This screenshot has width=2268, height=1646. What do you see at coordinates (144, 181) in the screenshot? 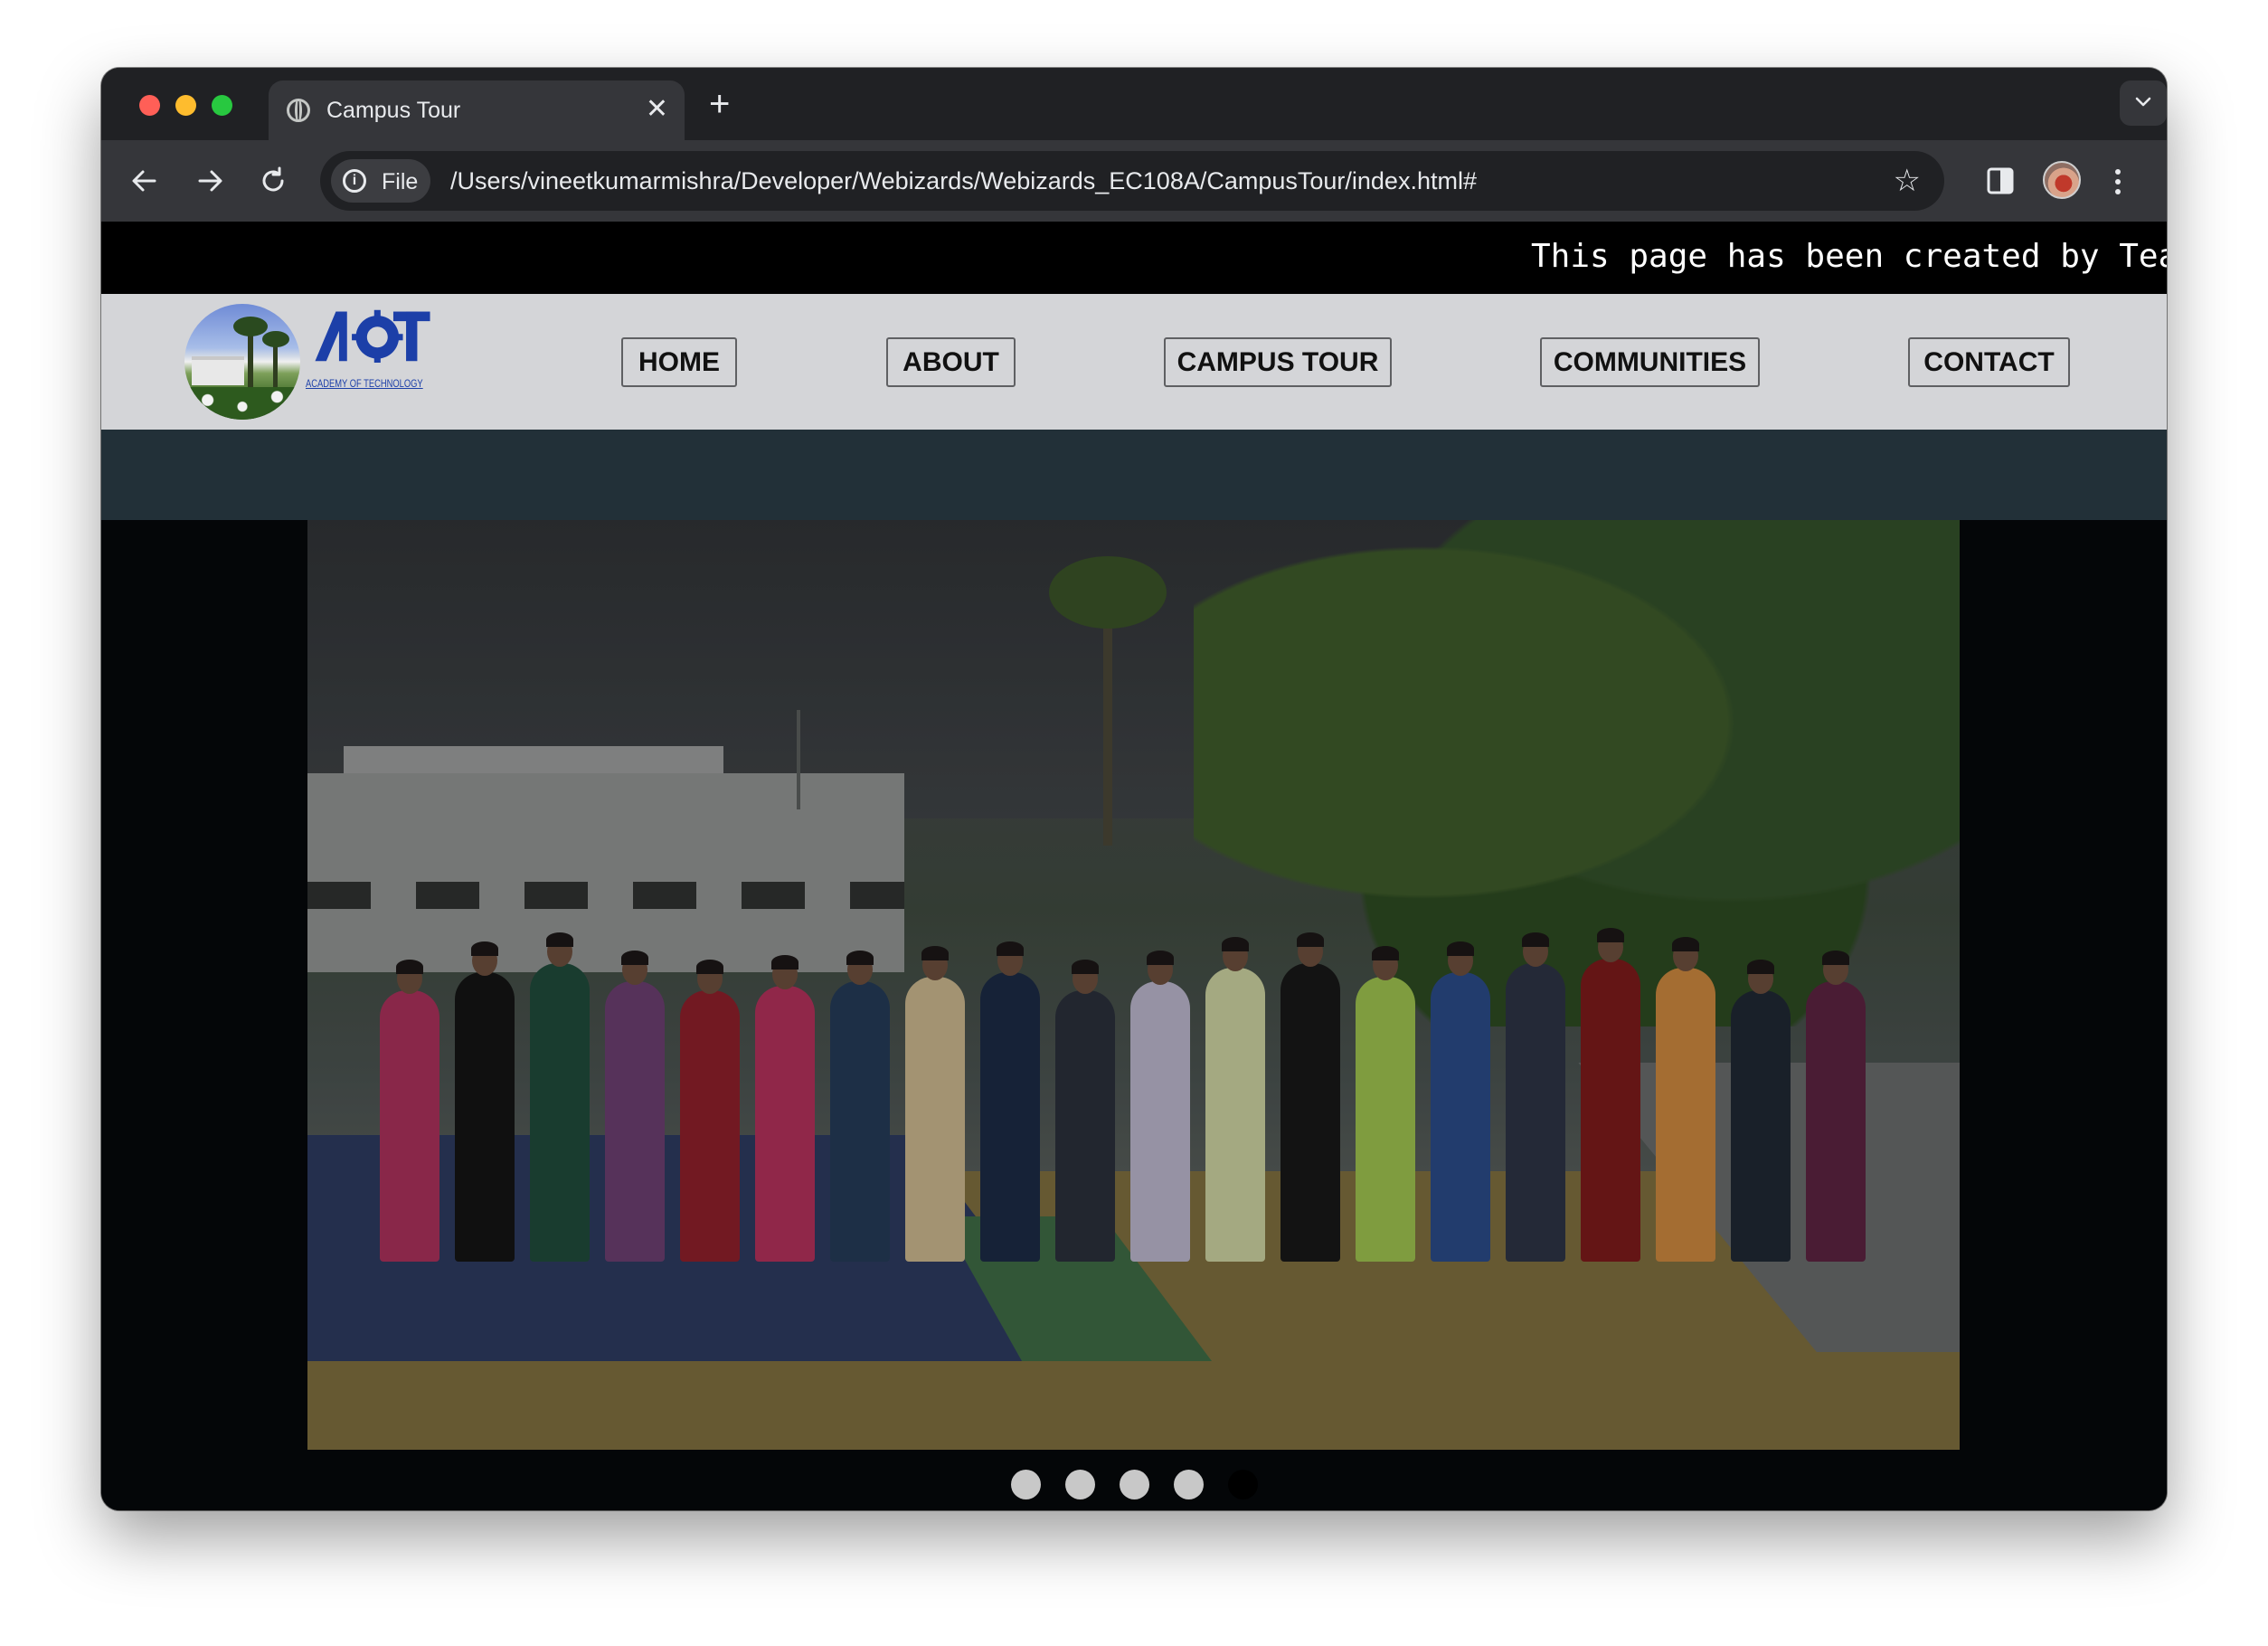
I see `back-arrow-icon` at bounding box center [144, 181].